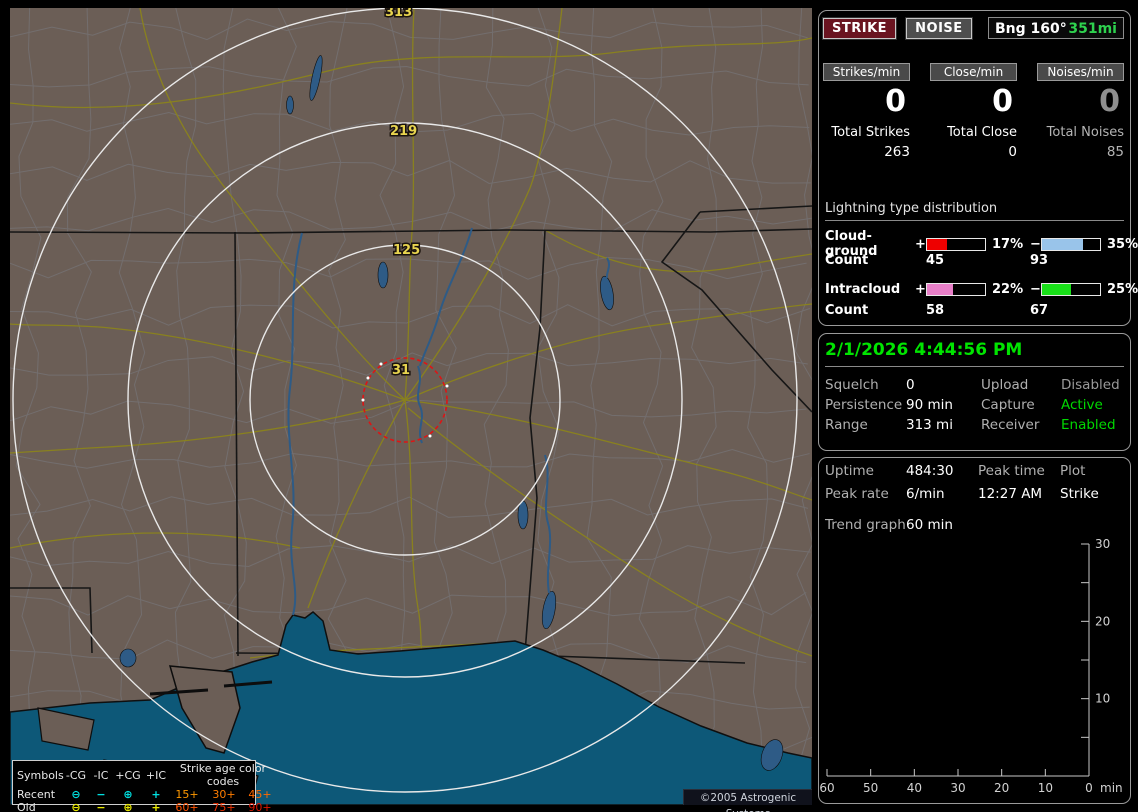  I want to click on pos-ic-recent-icon: +, so click(156, 794).